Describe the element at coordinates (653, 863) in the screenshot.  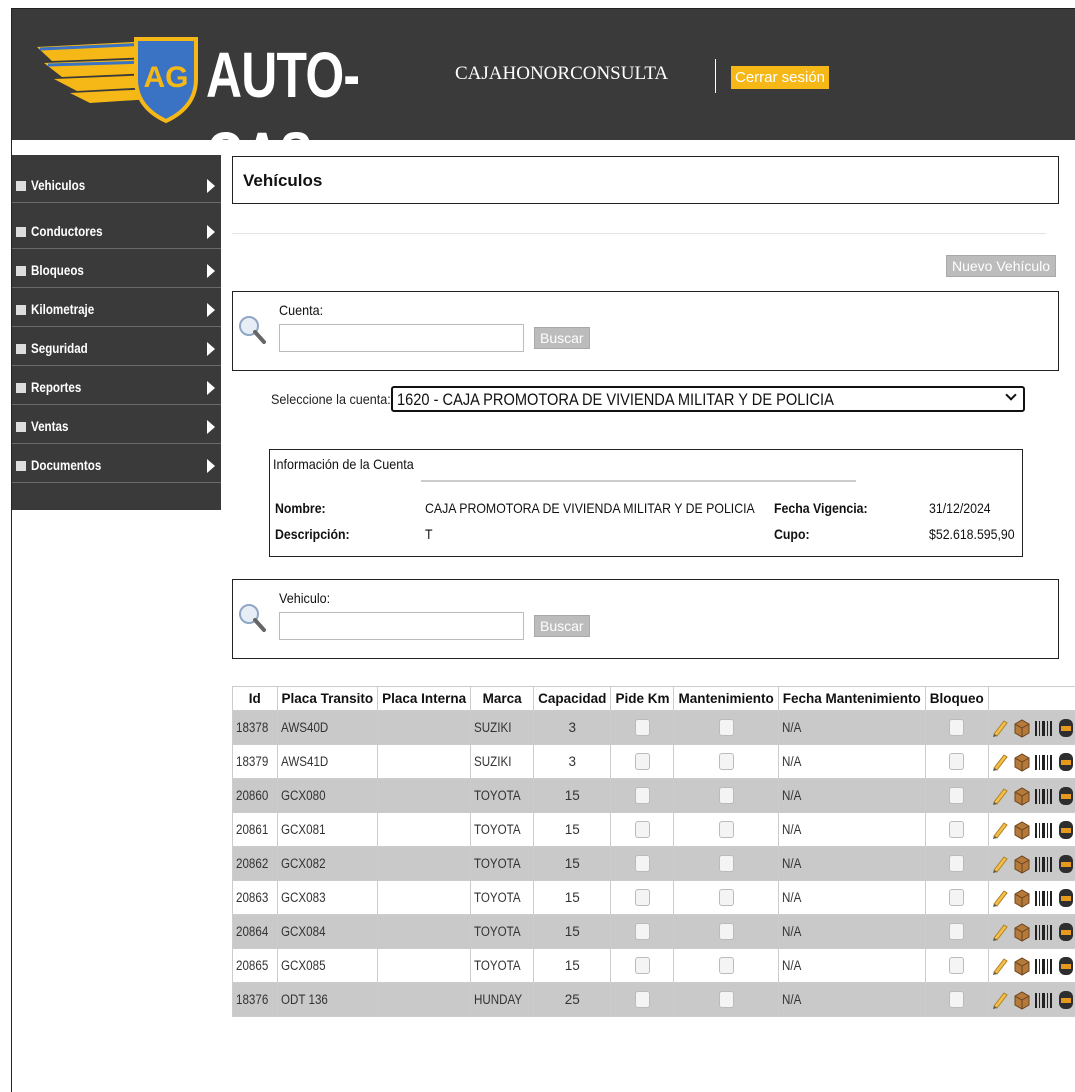
I see `table-row: 20862 GCX082 TOYOTA 15 N/A` at that location.